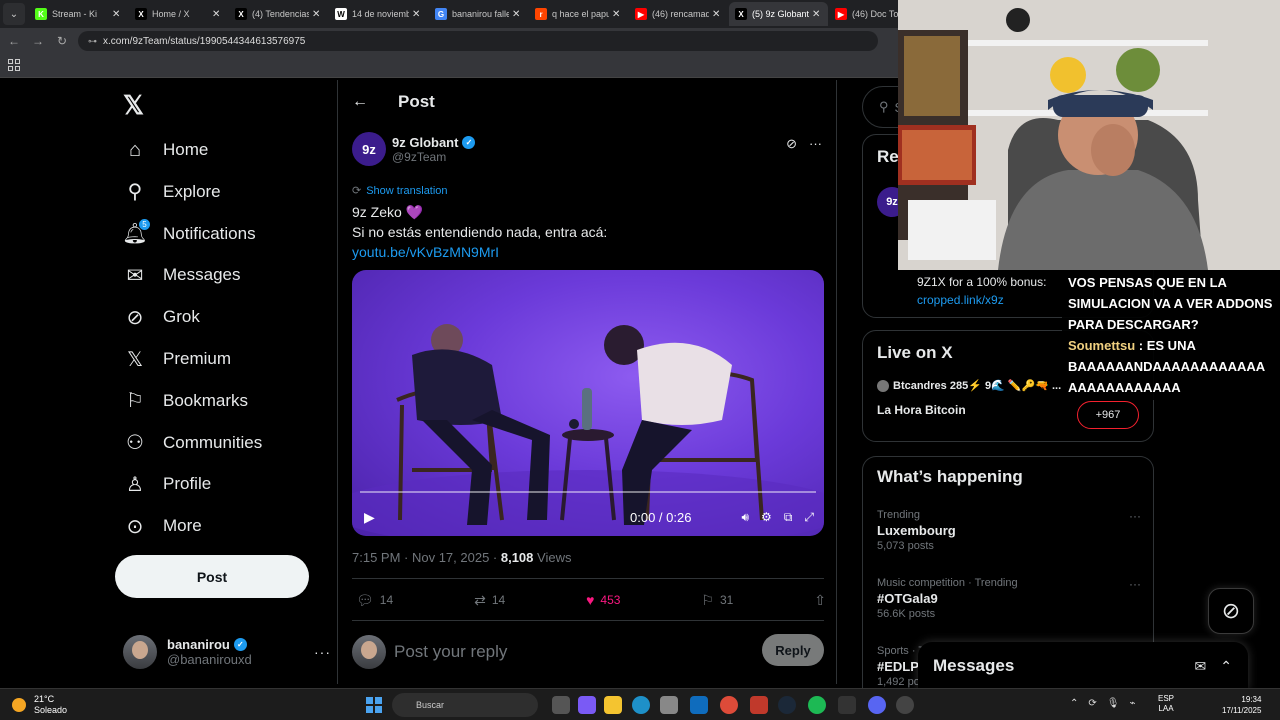 The width and height of the screenshot is (1280, 720). I want to click on nav-item-home: ⌂ Home, so click(165, 150).